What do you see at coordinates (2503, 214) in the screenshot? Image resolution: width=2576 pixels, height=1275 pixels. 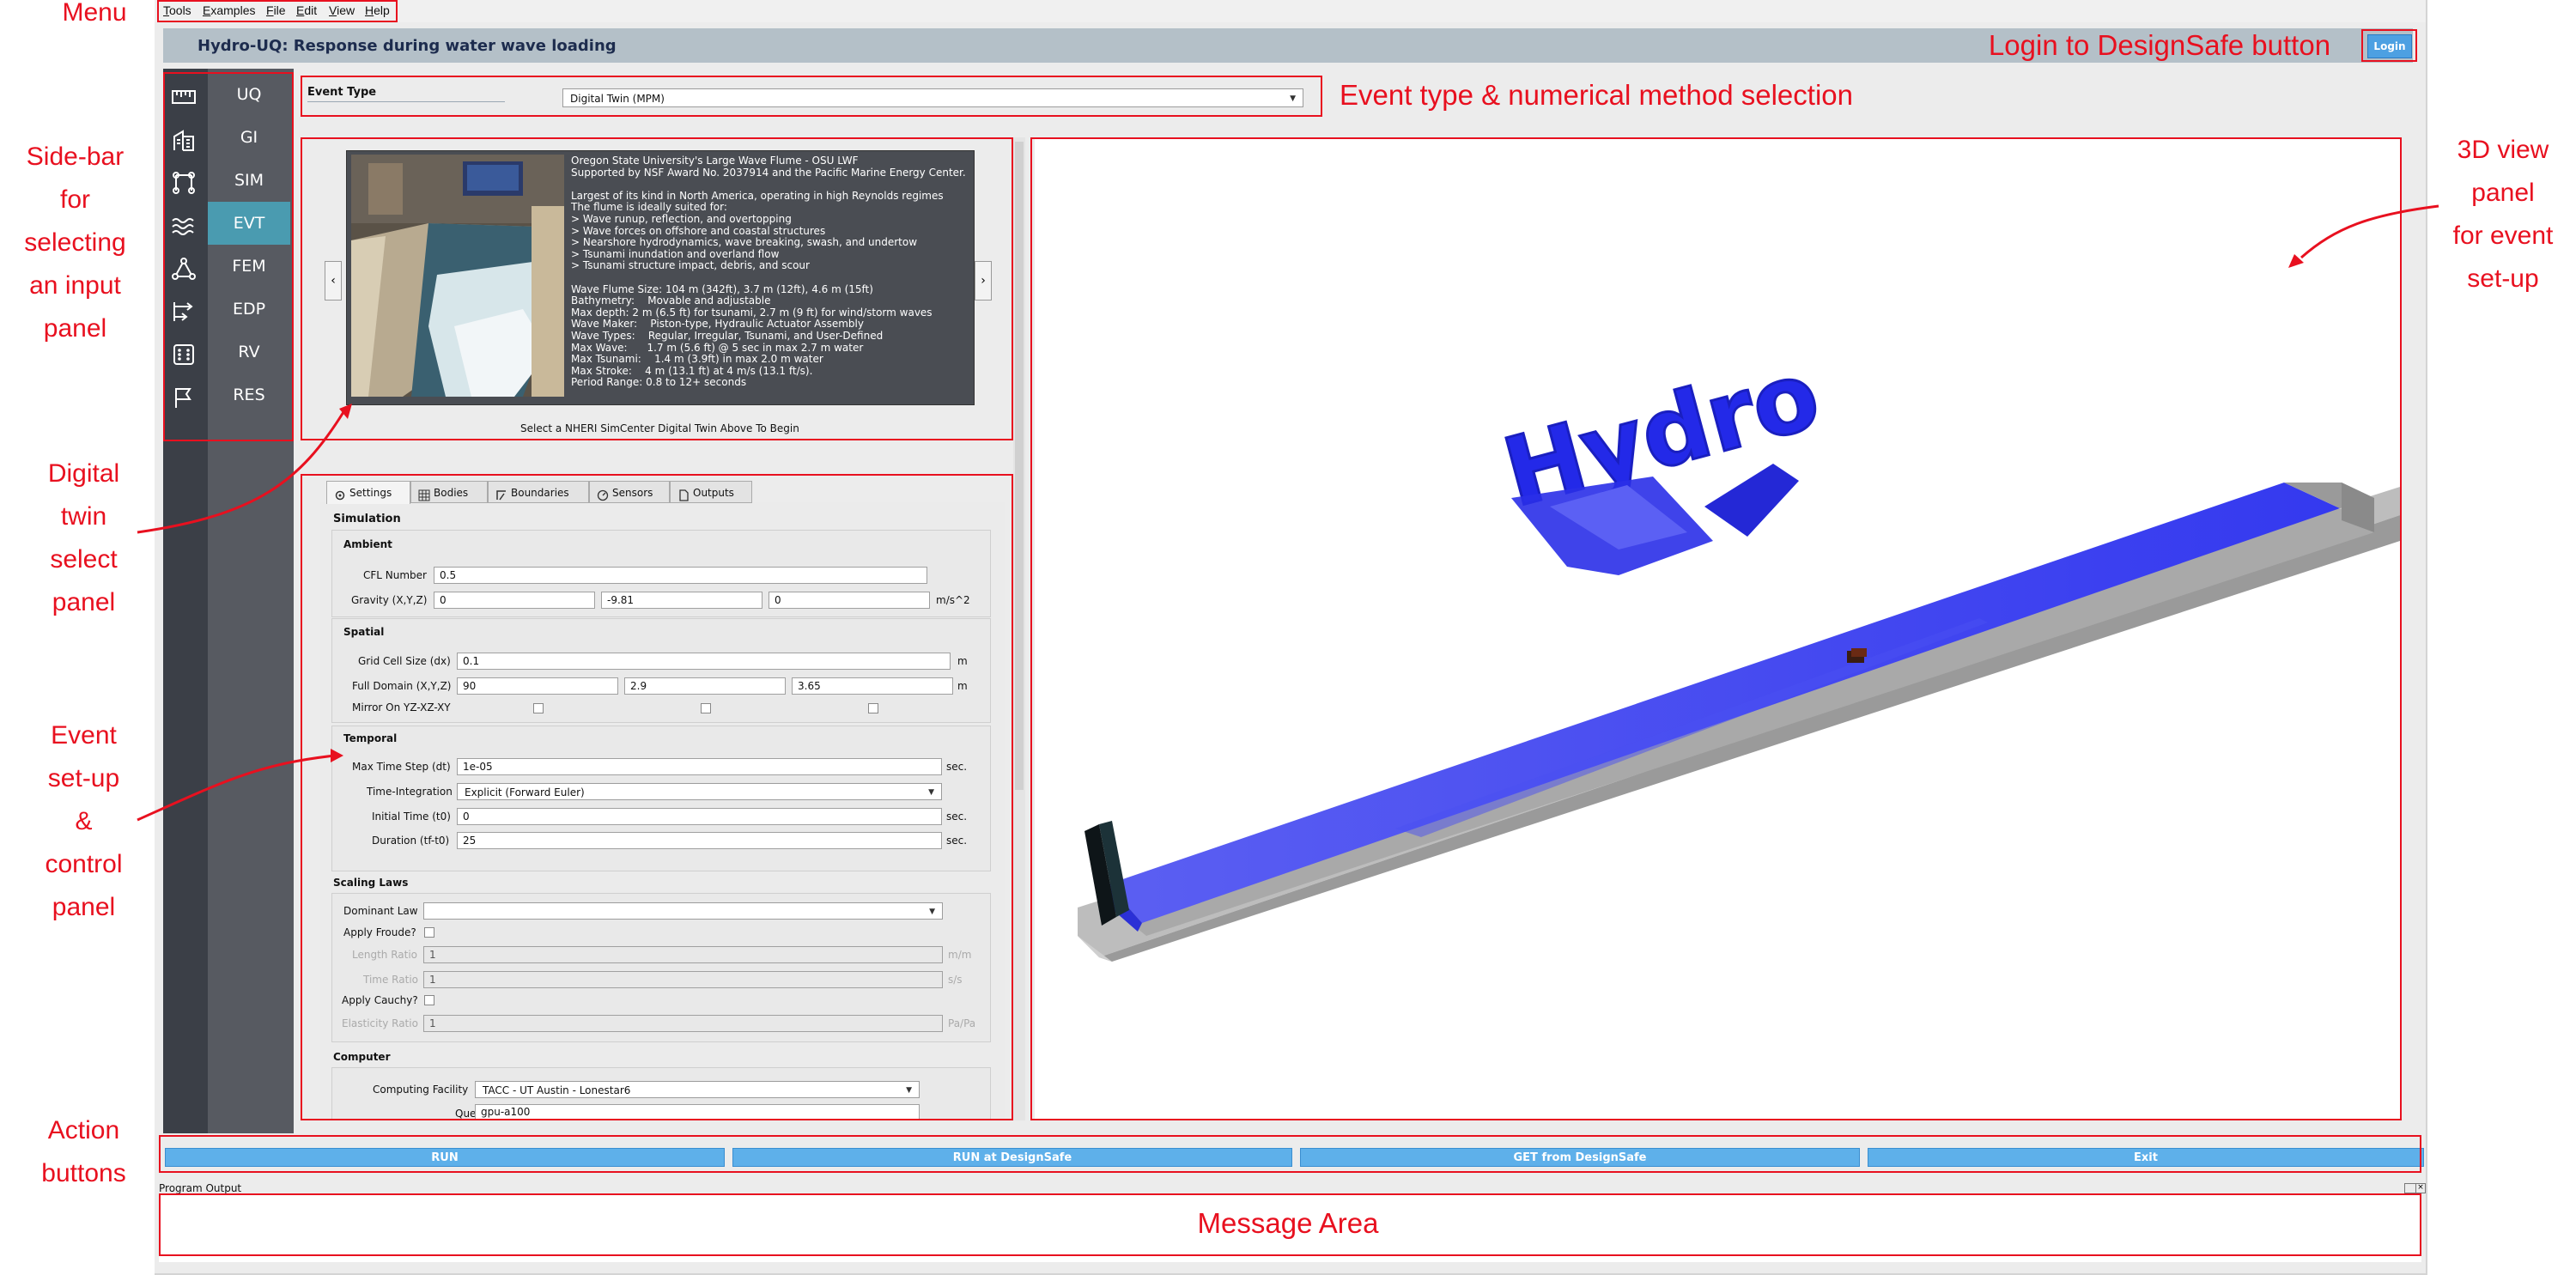 I see `annotation-3d-view: 3D view panel for event set-up` at bounding box center [2503, 214].